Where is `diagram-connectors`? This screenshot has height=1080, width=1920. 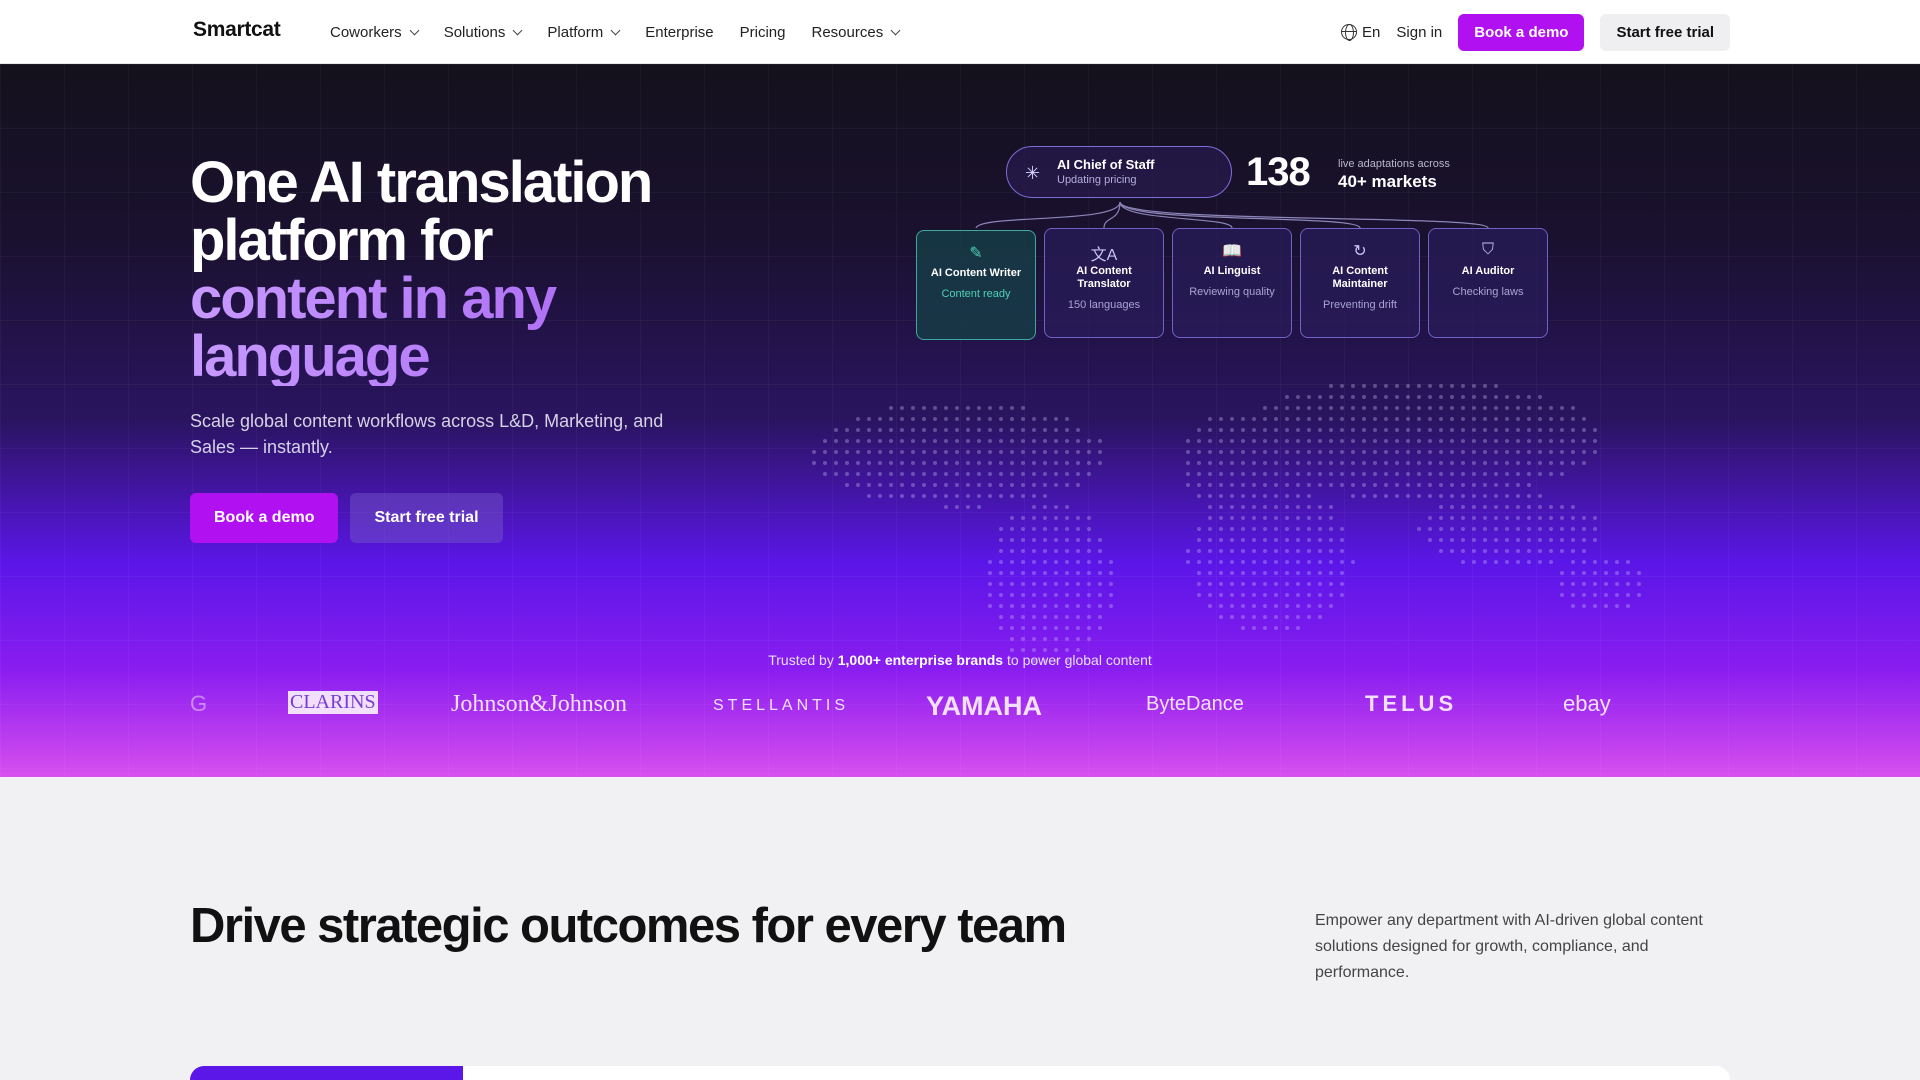
diagram-connectors is located at coordinates (1232, 215).